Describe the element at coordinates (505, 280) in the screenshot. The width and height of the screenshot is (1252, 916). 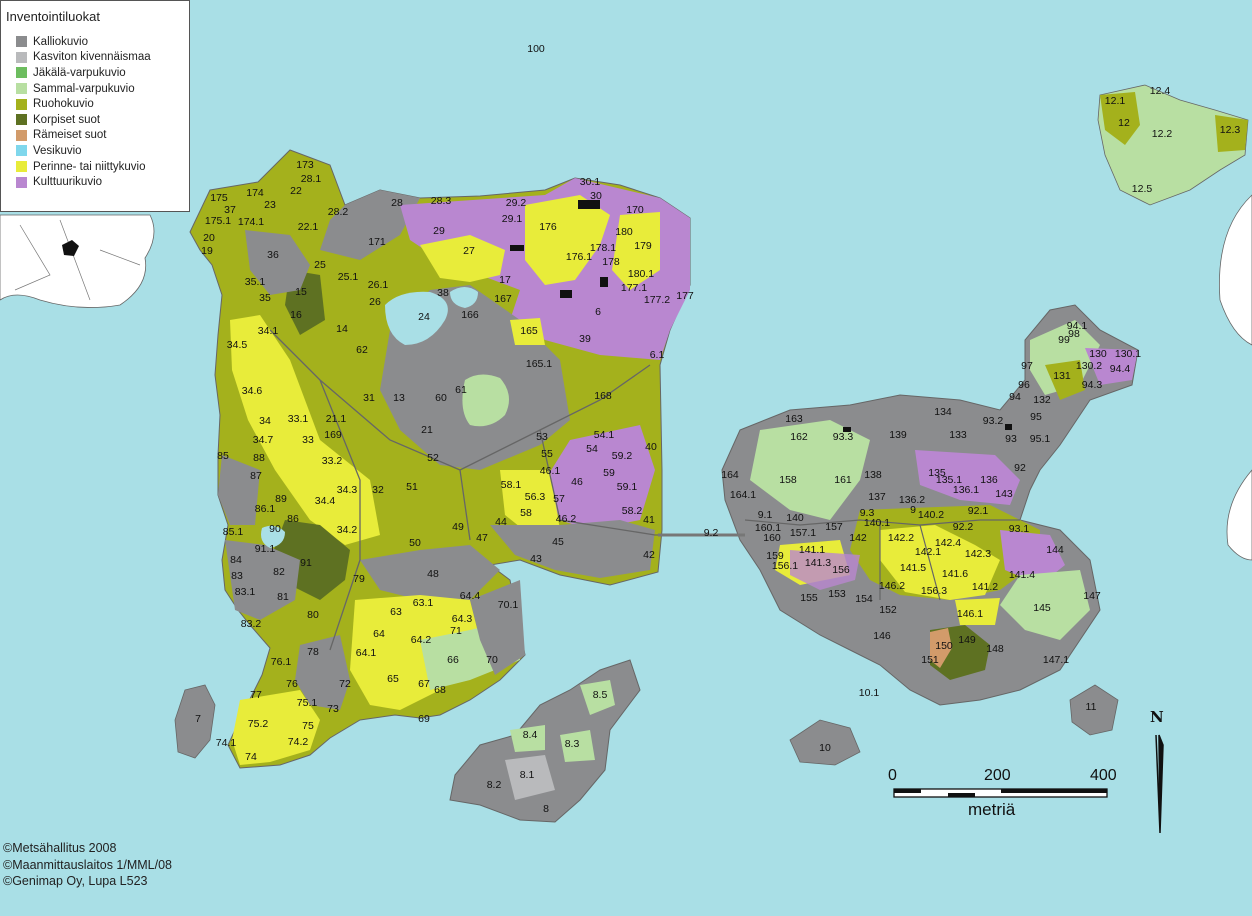
I see `stand-label: 17` at that location.